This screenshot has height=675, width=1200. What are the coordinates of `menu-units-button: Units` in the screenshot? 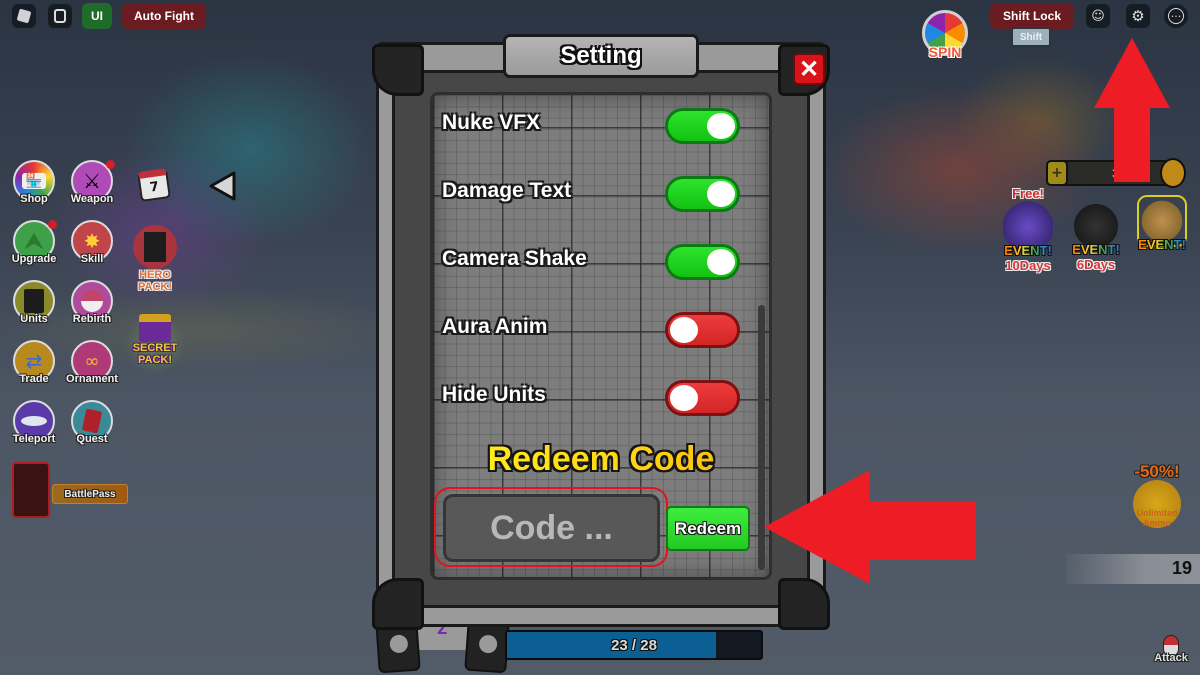 It's located at (34, 308).